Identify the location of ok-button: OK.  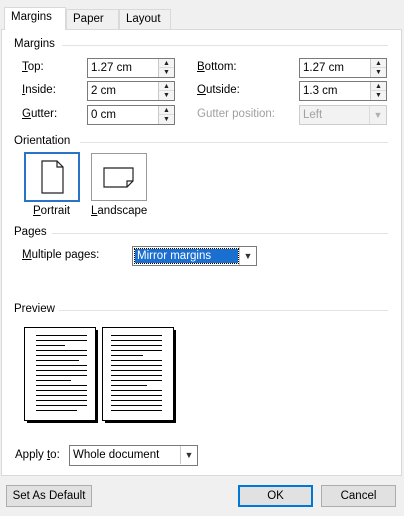
(275, 496).